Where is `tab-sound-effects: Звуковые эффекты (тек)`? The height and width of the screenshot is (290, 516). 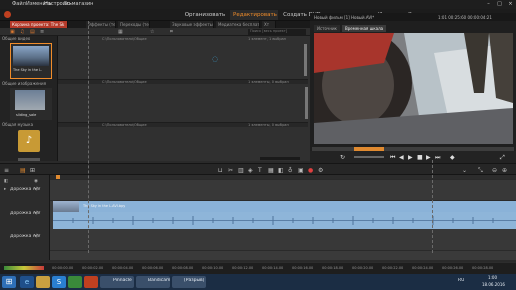 tab-sound-effects: Звуковые эффекты (тек) is located at coordinates (192, 24).